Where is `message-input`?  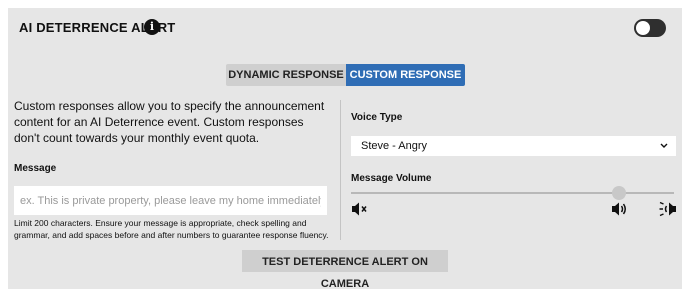 message-input is located at coordinates (170, 200).